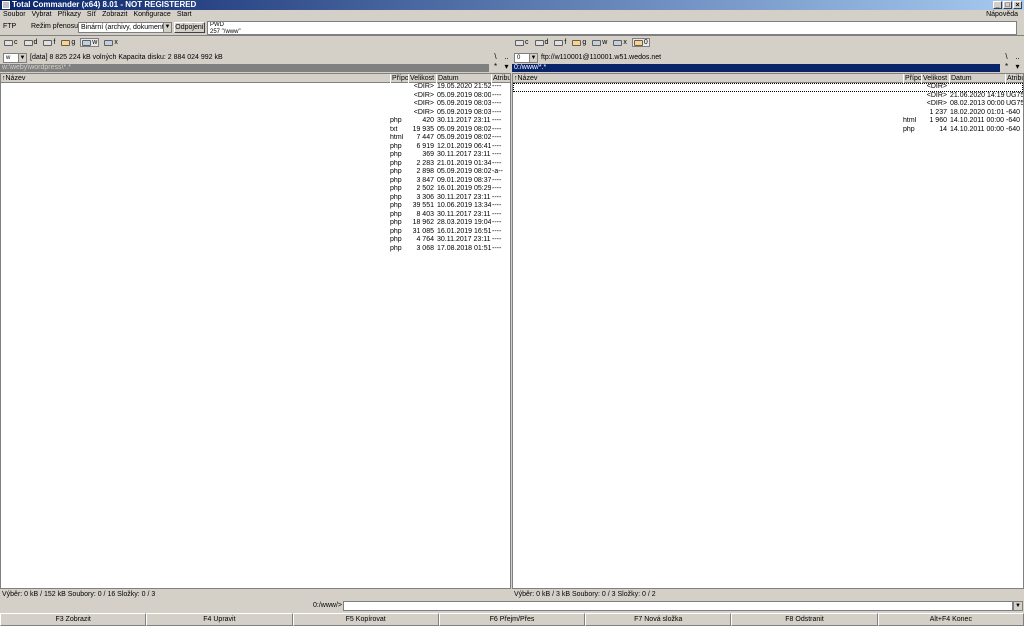 This screenshot has height=626, width=1024. I want to click on right-drive-d: d, so click(542, 42).